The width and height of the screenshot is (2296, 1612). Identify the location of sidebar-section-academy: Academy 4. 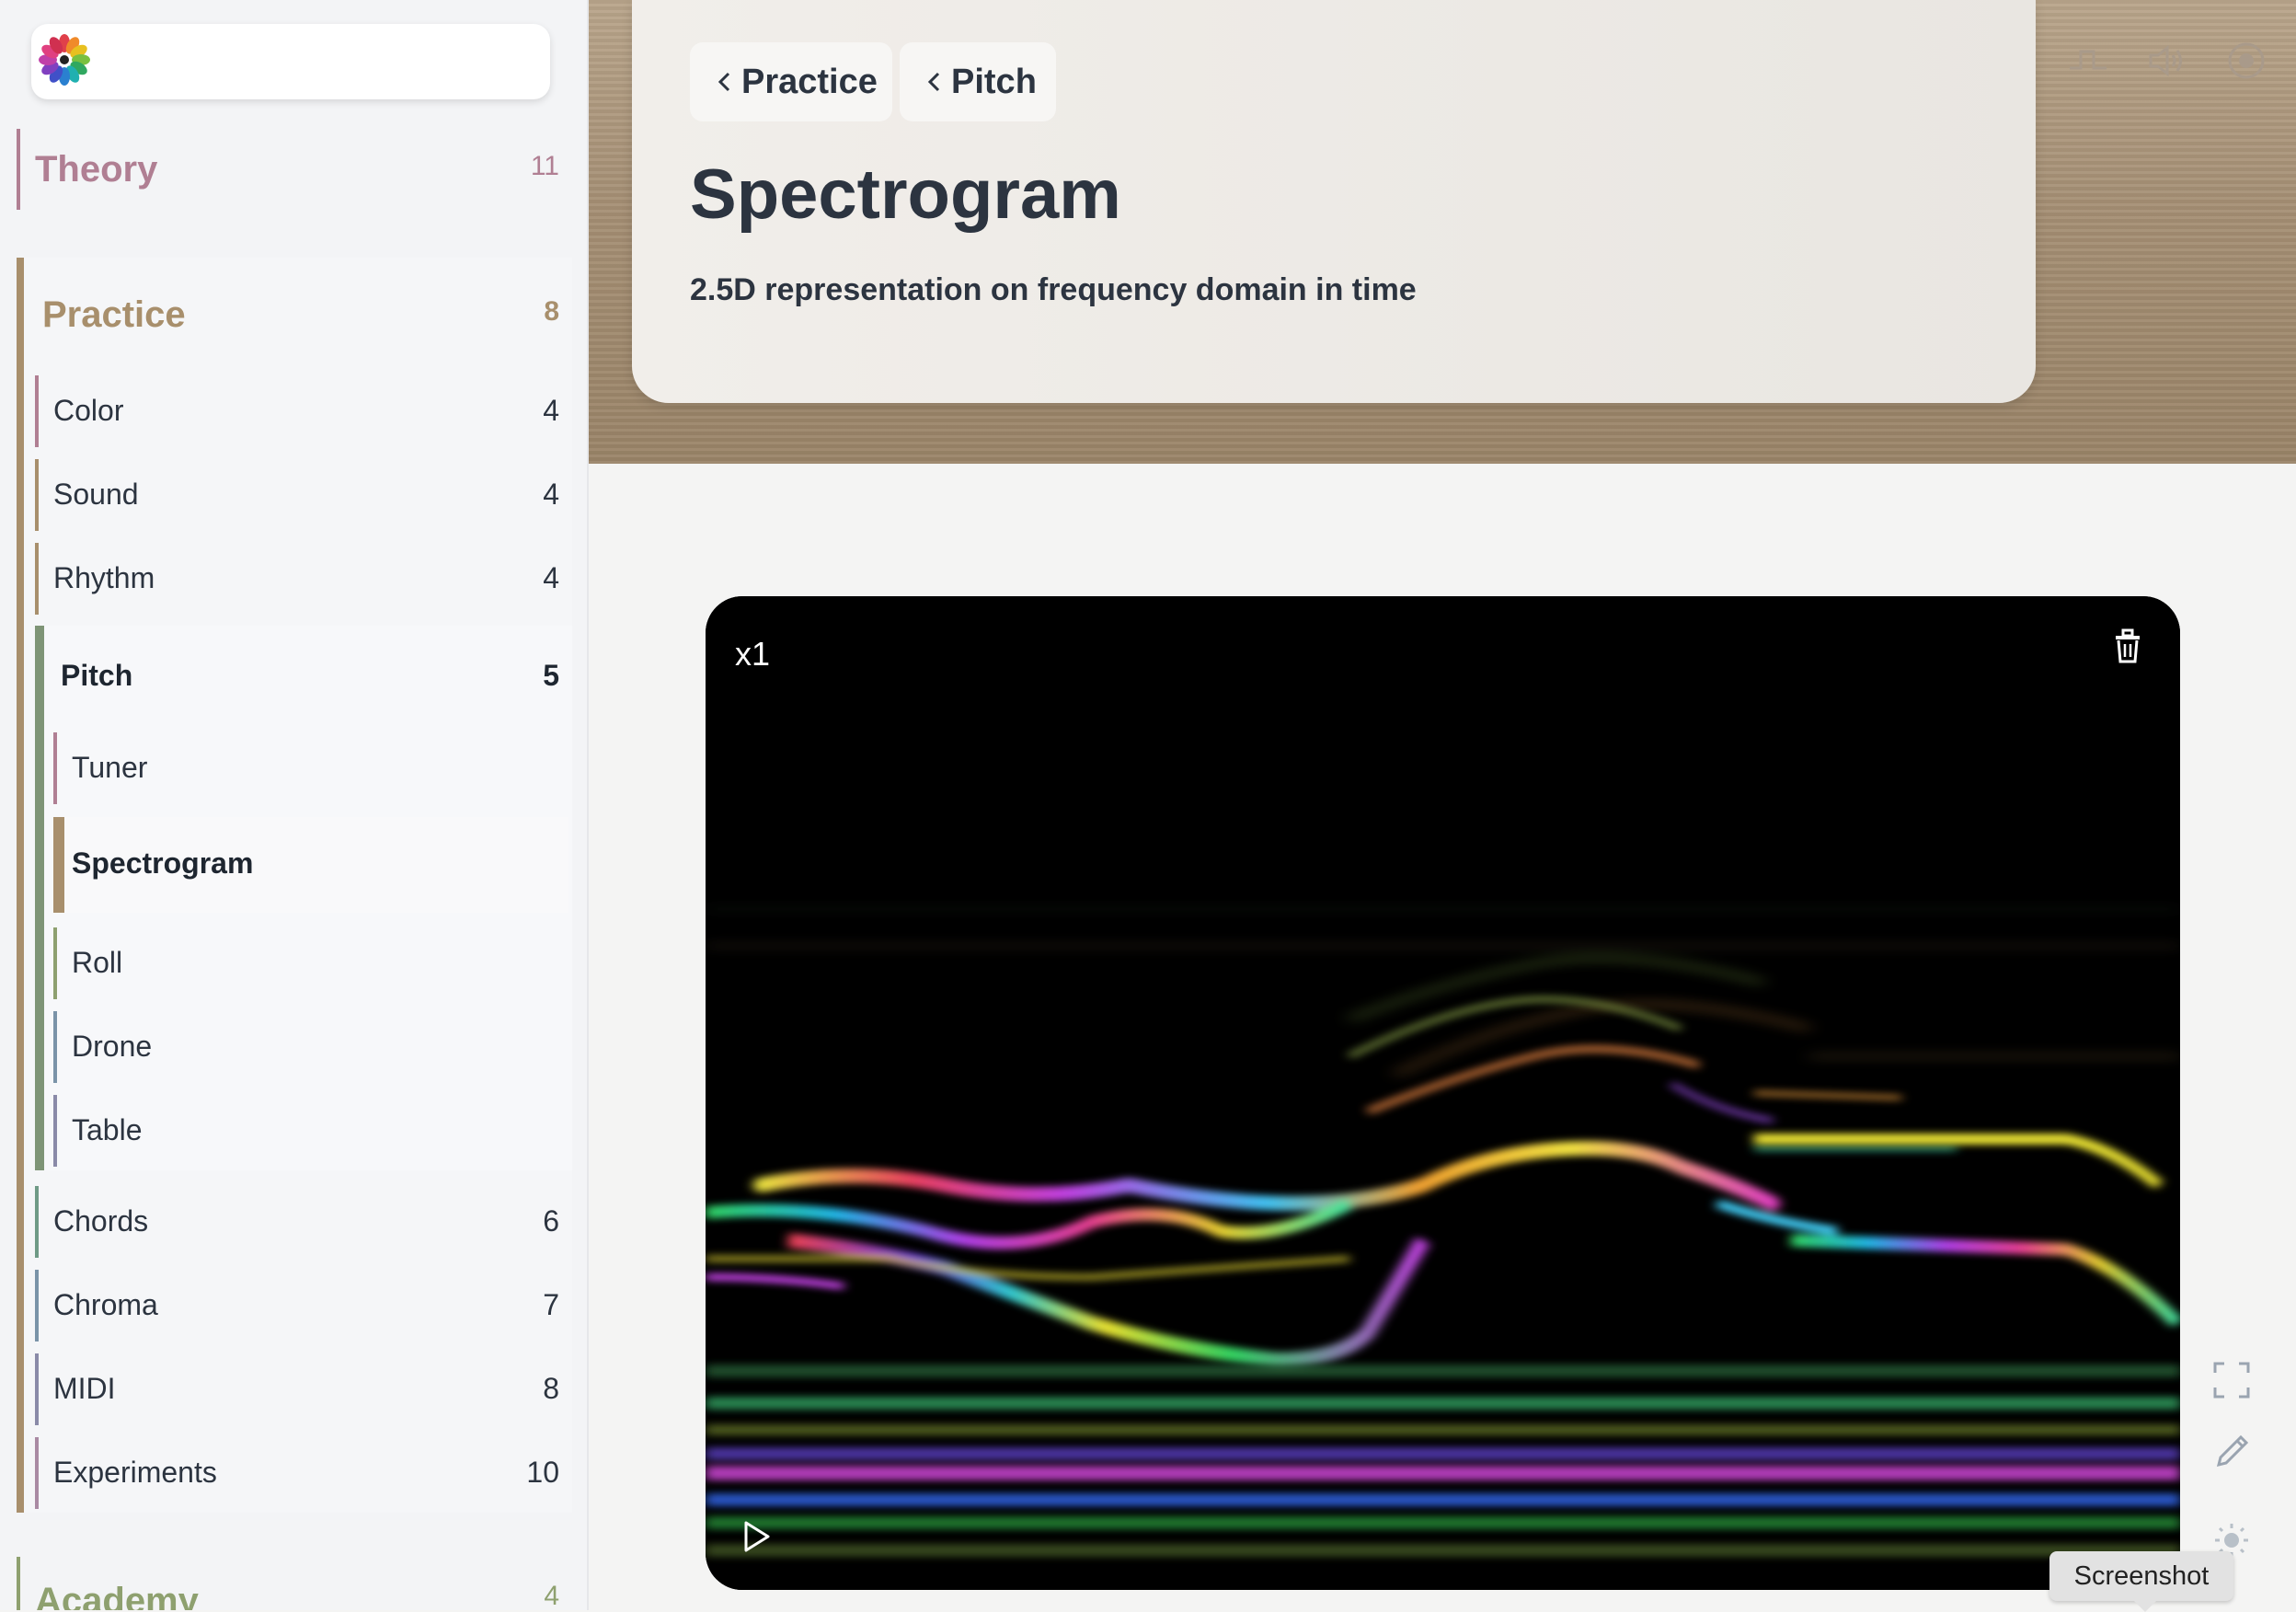
(293, 1583).